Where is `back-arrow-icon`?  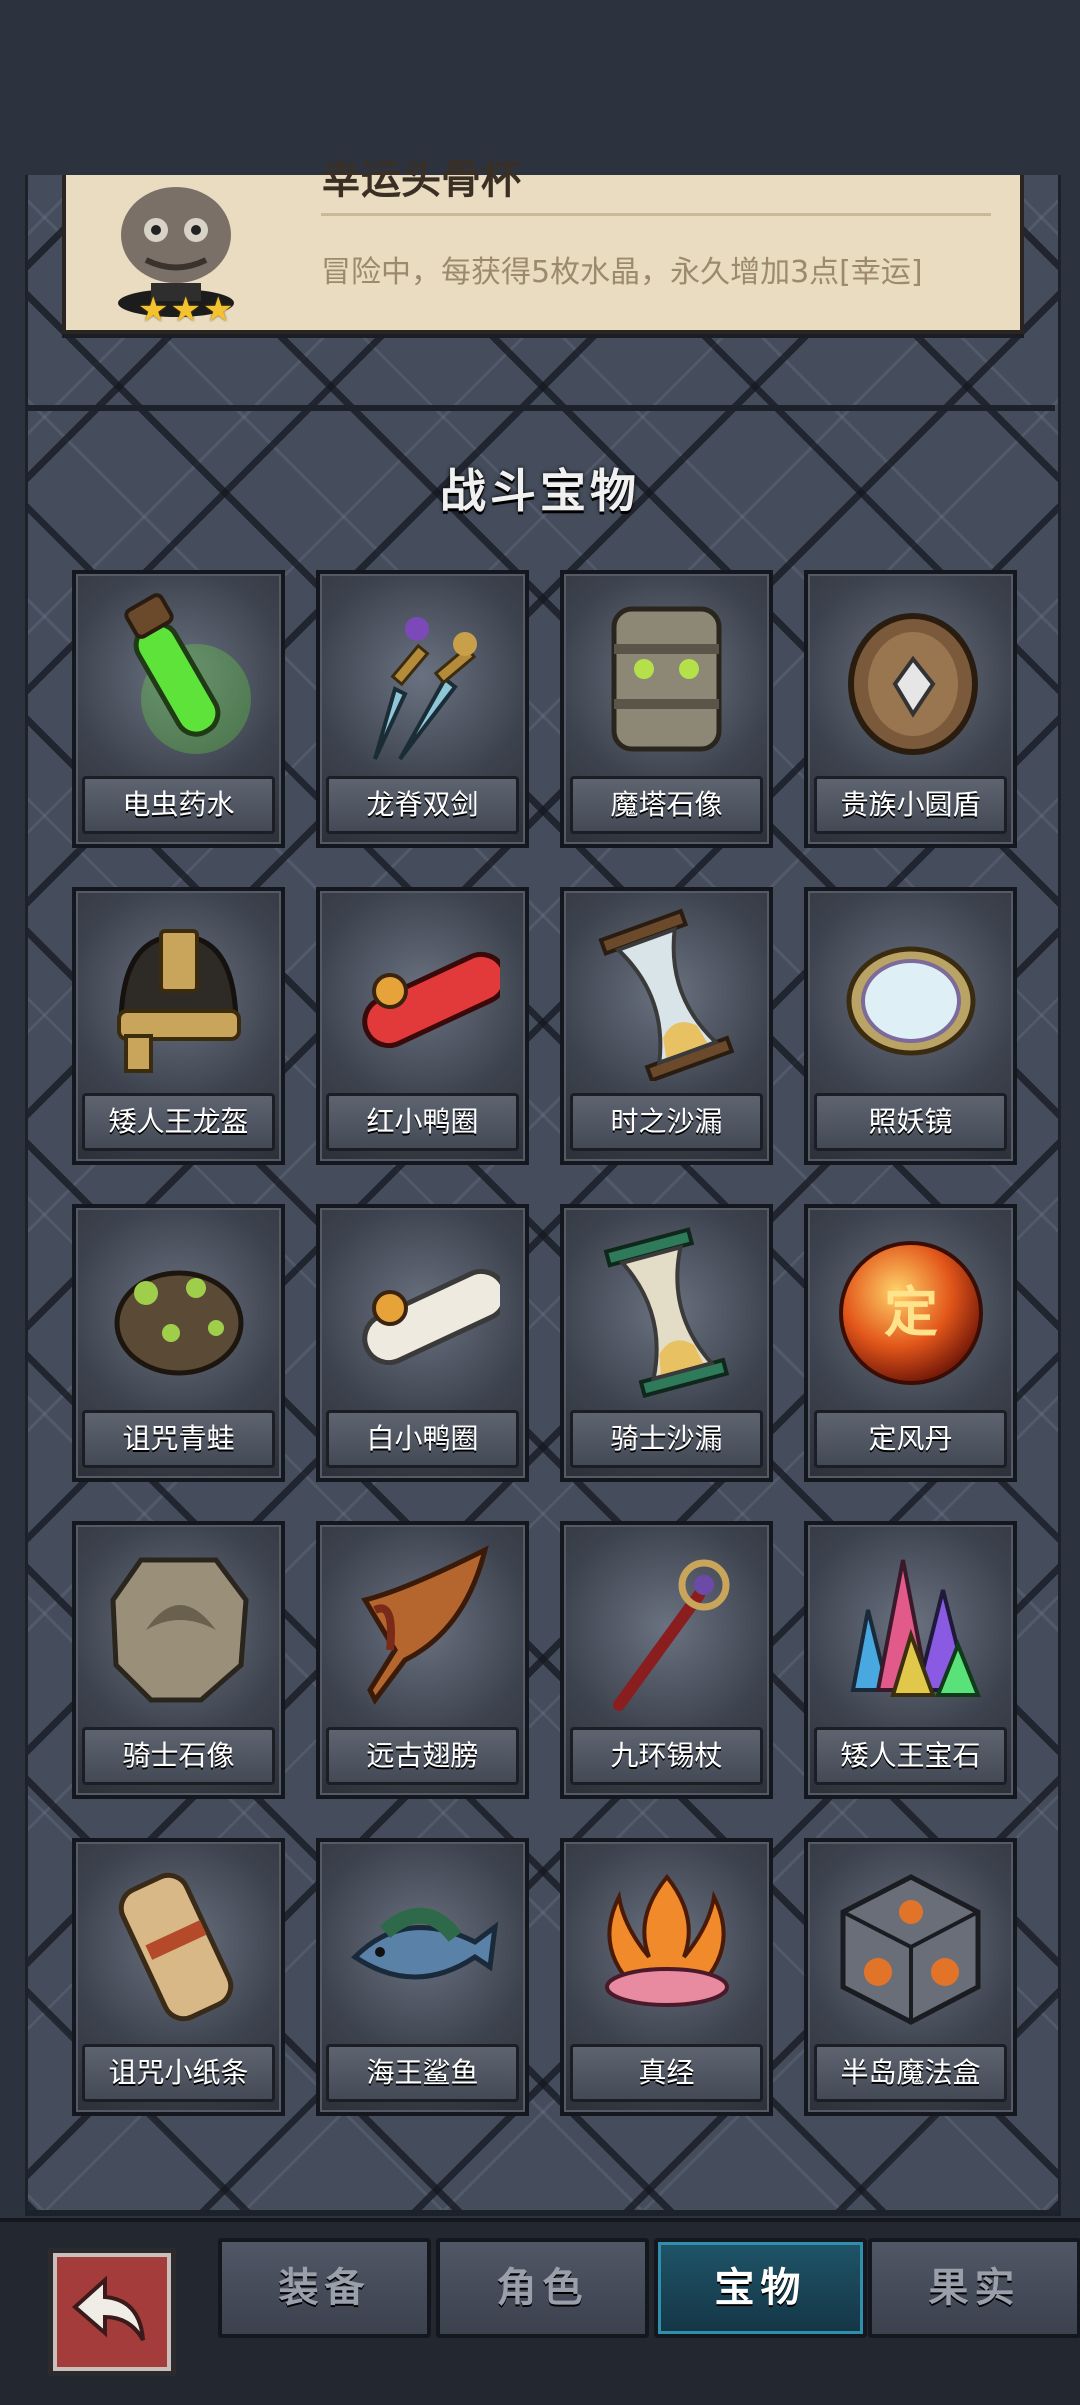 back-arrow-icon is located at coordinates (108, 2308).